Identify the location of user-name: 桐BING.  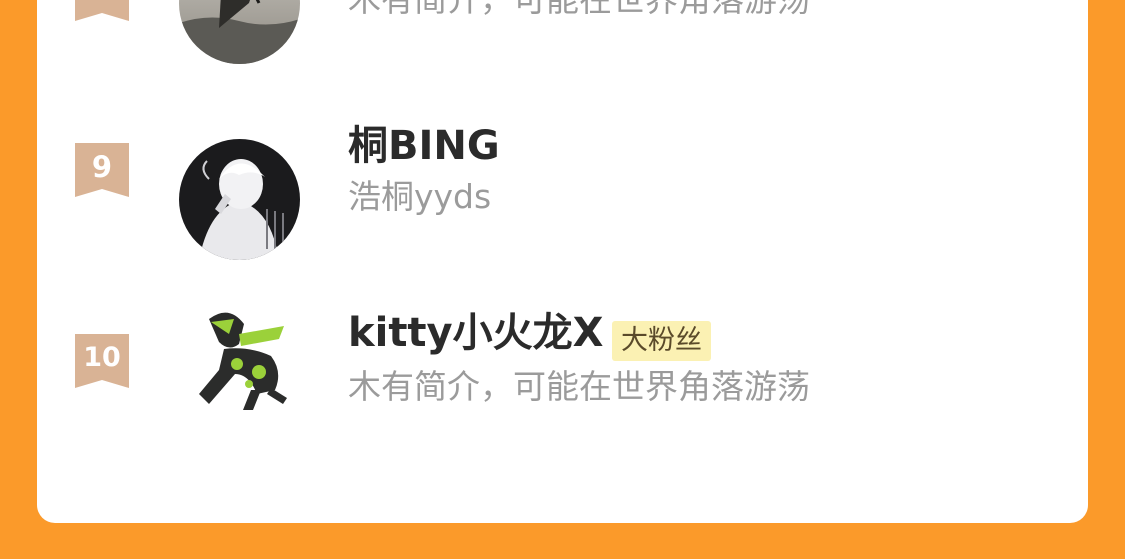
(424, 146).